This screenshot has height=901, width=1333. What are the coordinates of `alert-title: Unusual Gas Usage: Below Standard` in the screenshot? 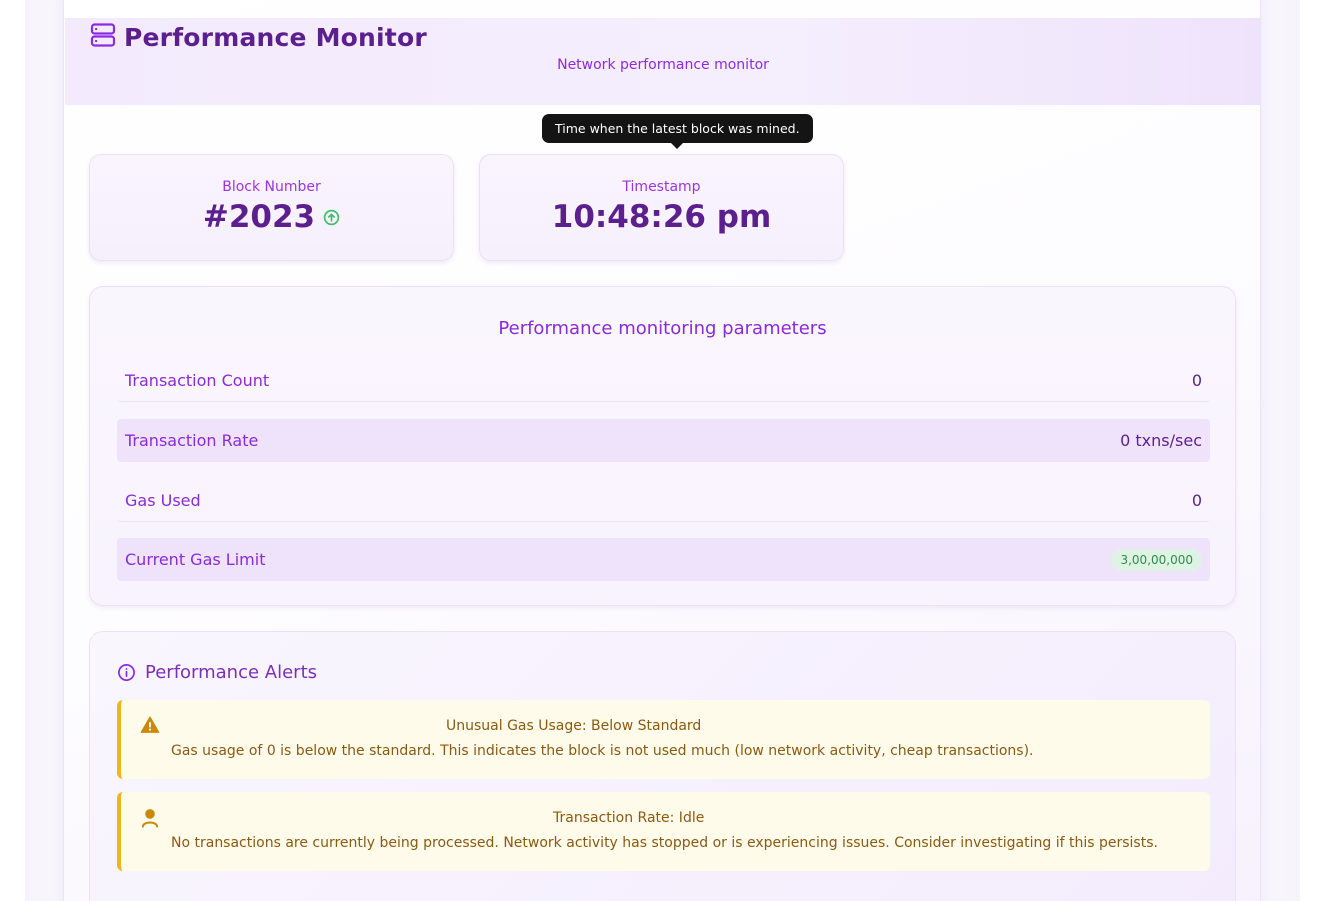 It's located at (574, 726).